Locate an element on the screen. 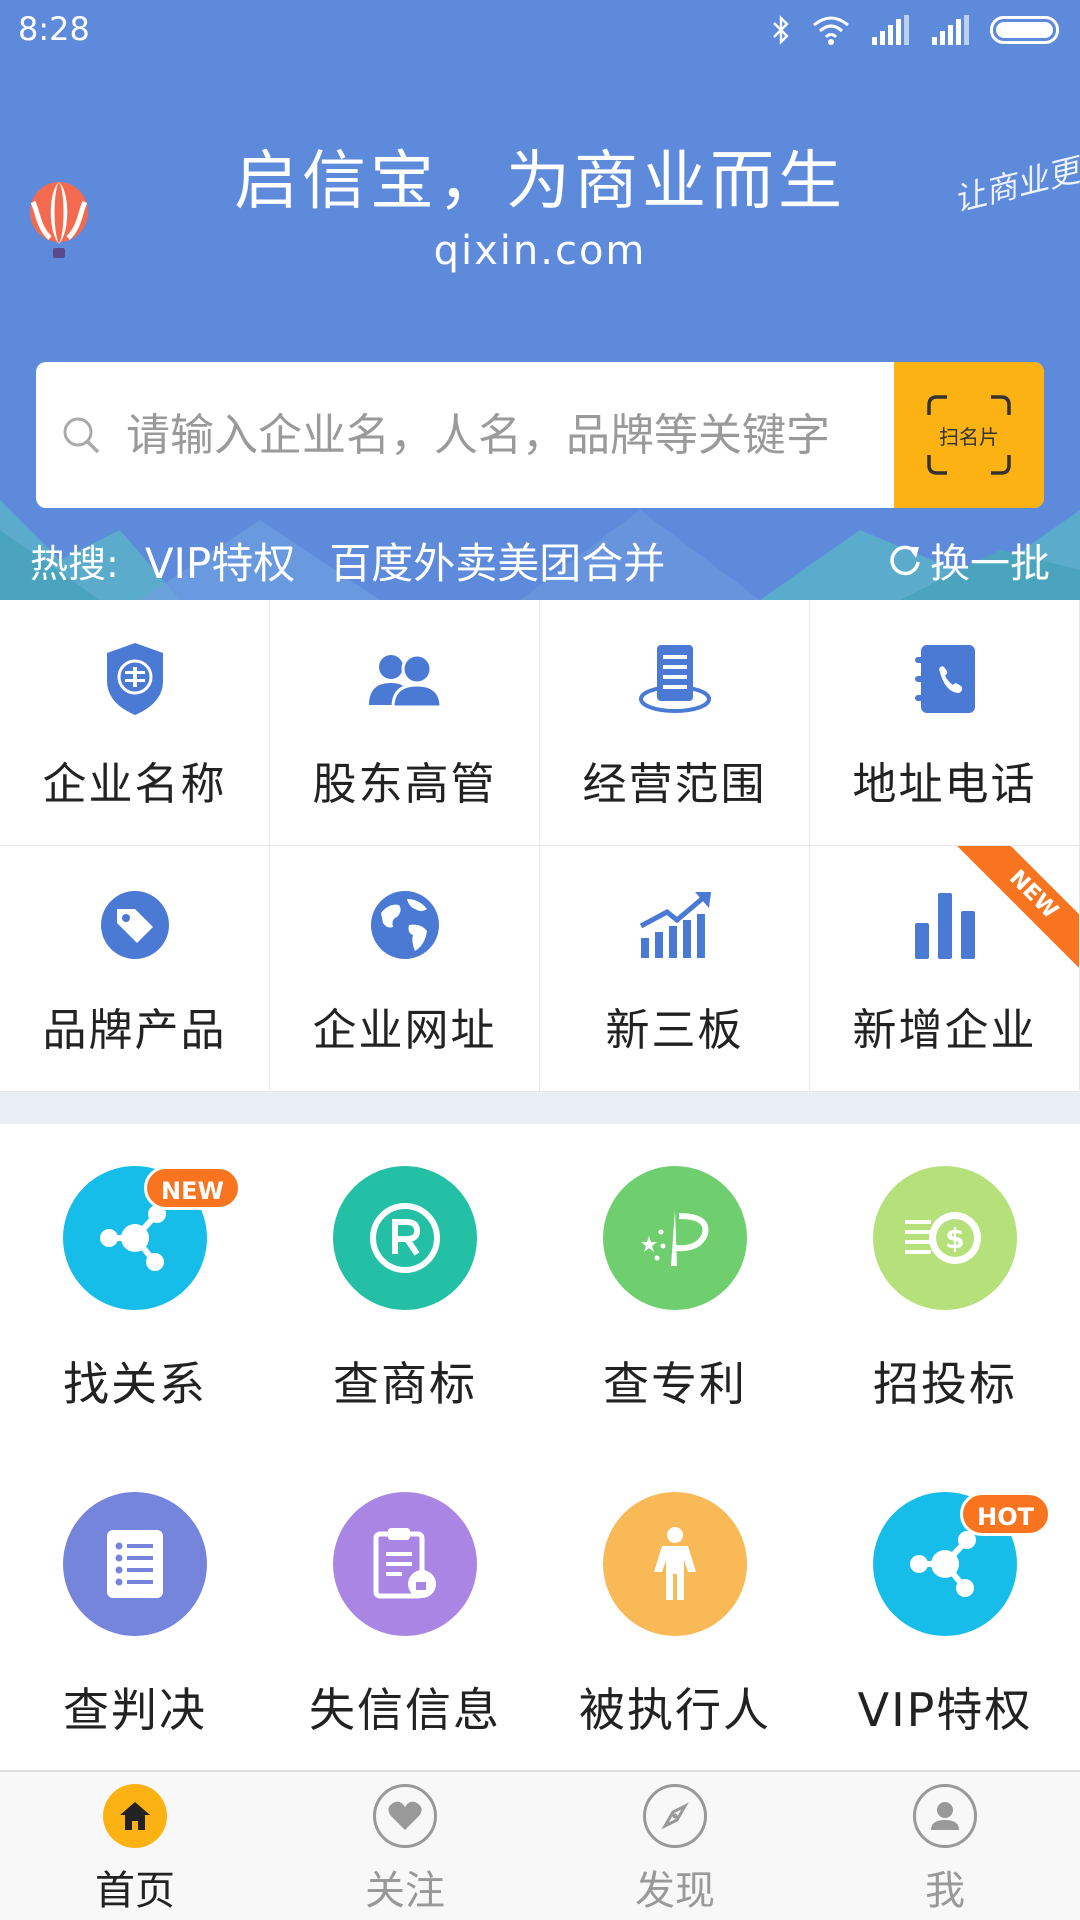  slogan: 启信宝，为商业而生 qixin.com is located at coordinates (540, 202).